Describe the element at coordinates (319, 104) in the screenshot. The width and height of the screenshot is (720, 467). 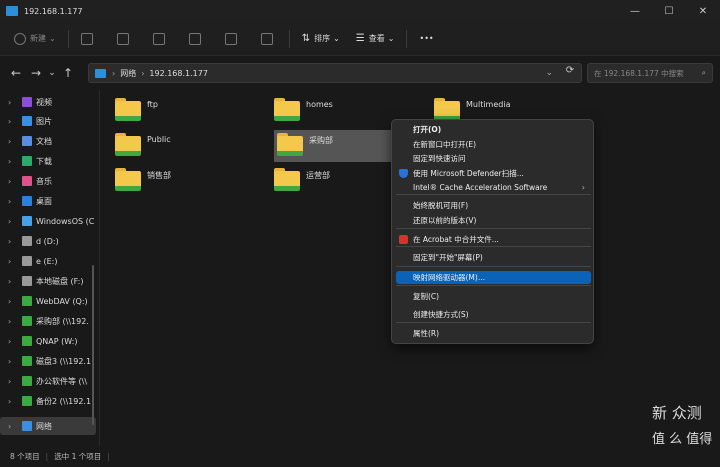
I see `folder-name: homes` at that location.